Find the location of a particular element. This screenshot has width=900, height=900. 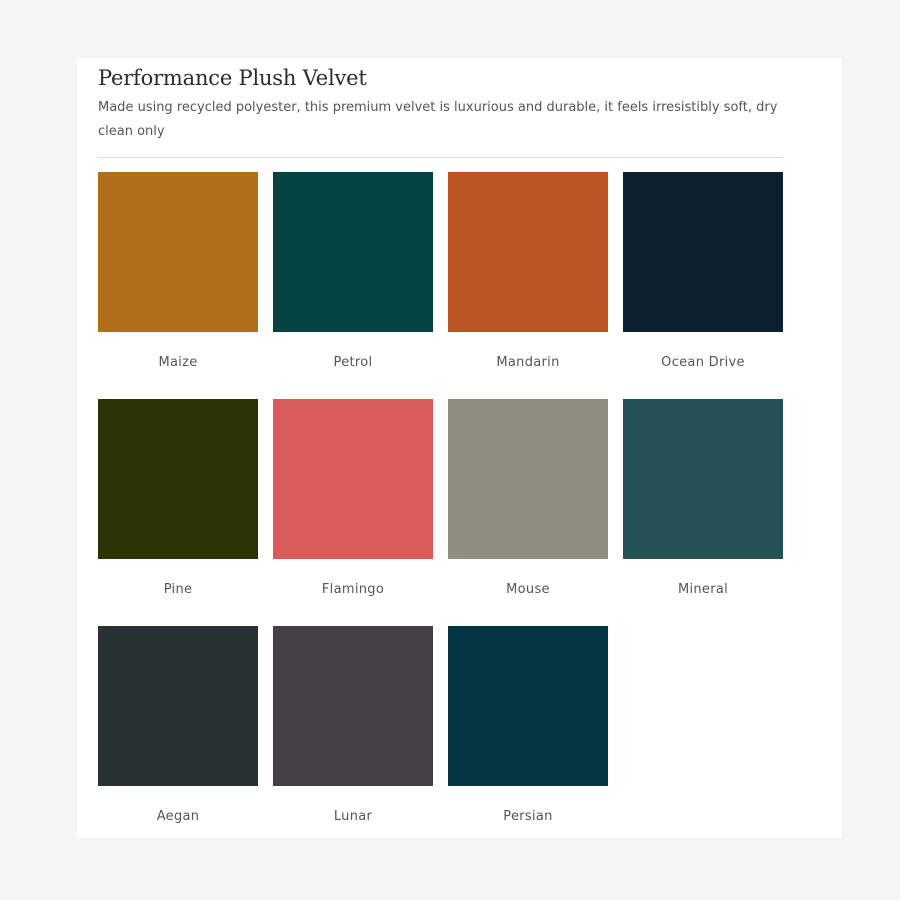

swatch-label: Pine is located at coordinates (178, 589).